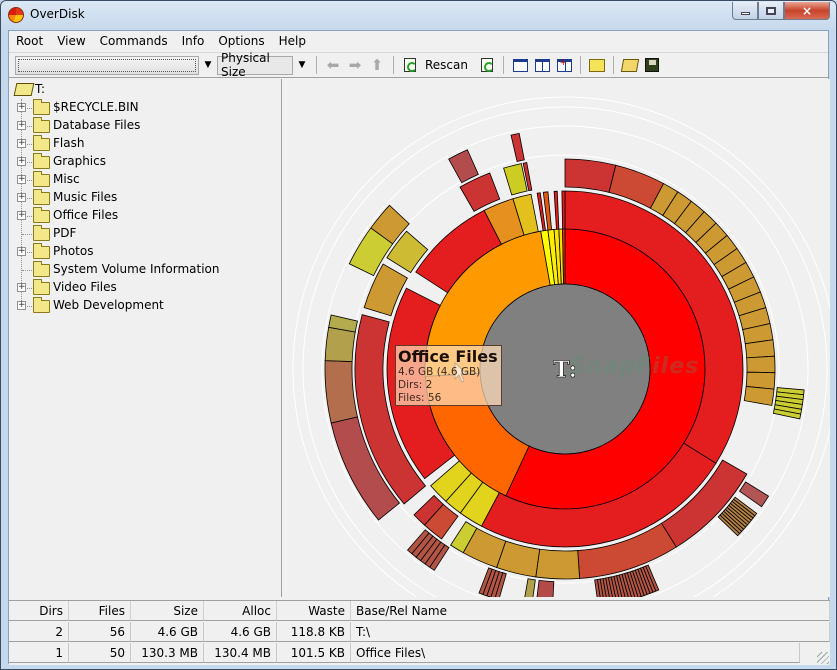  Describe the element at coordinates (144, 126) in the screenshot. I see `tree-item: + Database Files` at that location.